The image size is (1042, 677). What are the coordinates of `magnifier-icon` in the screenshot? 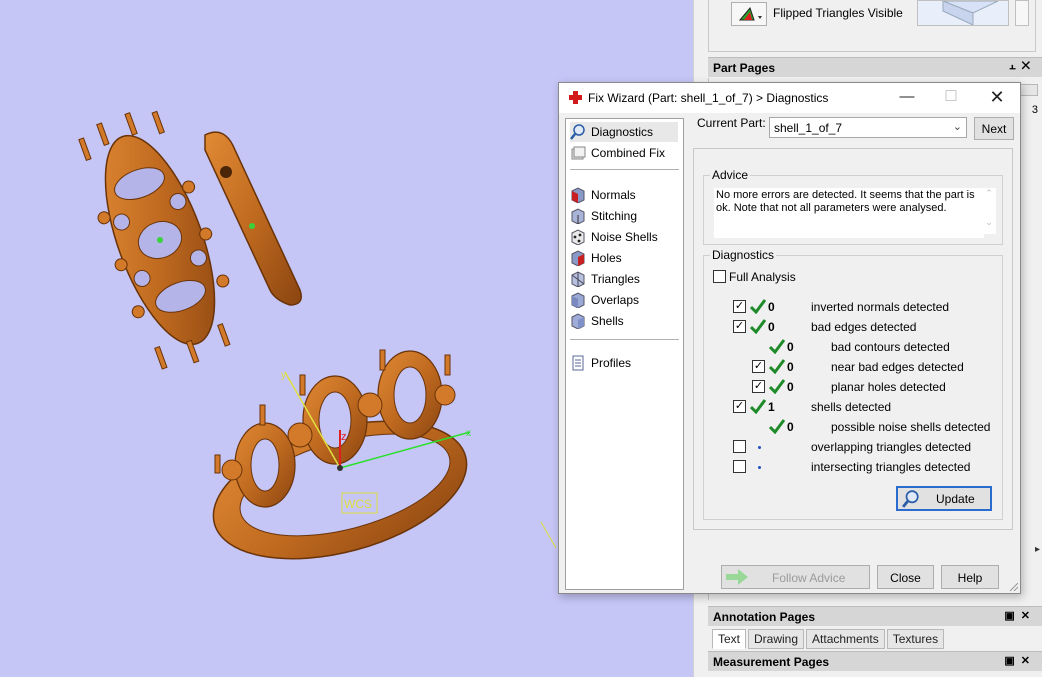 It's located at (910, 499).